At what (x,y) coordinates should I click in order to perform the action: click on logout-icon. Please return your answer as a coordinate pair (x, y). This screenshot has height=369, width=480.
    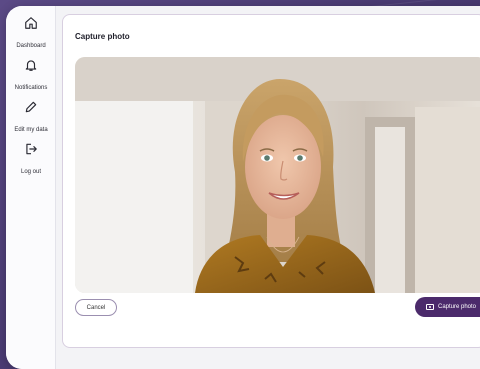
    Looking at the image, I should click on (31, 149).